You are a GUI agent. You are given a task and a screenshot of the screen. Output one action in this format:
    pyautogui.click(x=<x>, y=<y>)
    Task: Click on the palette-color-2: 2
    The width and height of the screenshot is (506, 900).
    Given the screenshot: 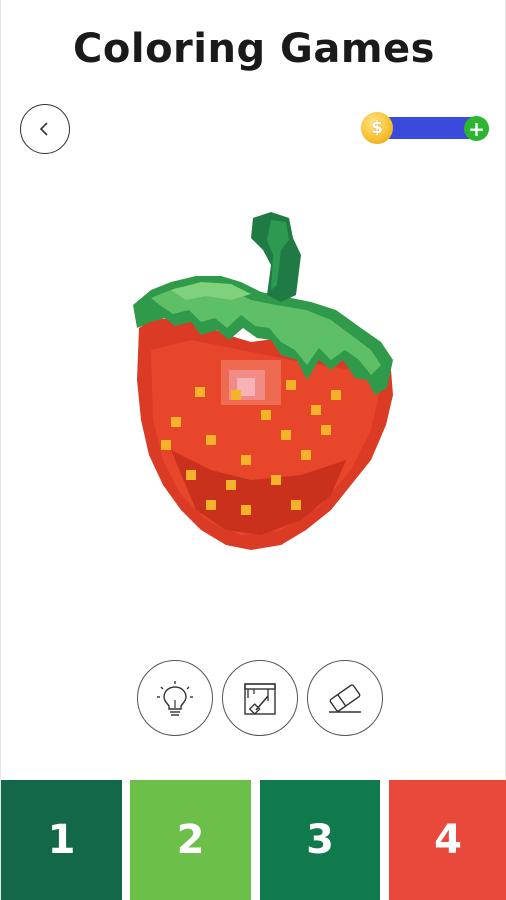 What is the action you would take?
    pyautogui.click(x=190, y=840)
    